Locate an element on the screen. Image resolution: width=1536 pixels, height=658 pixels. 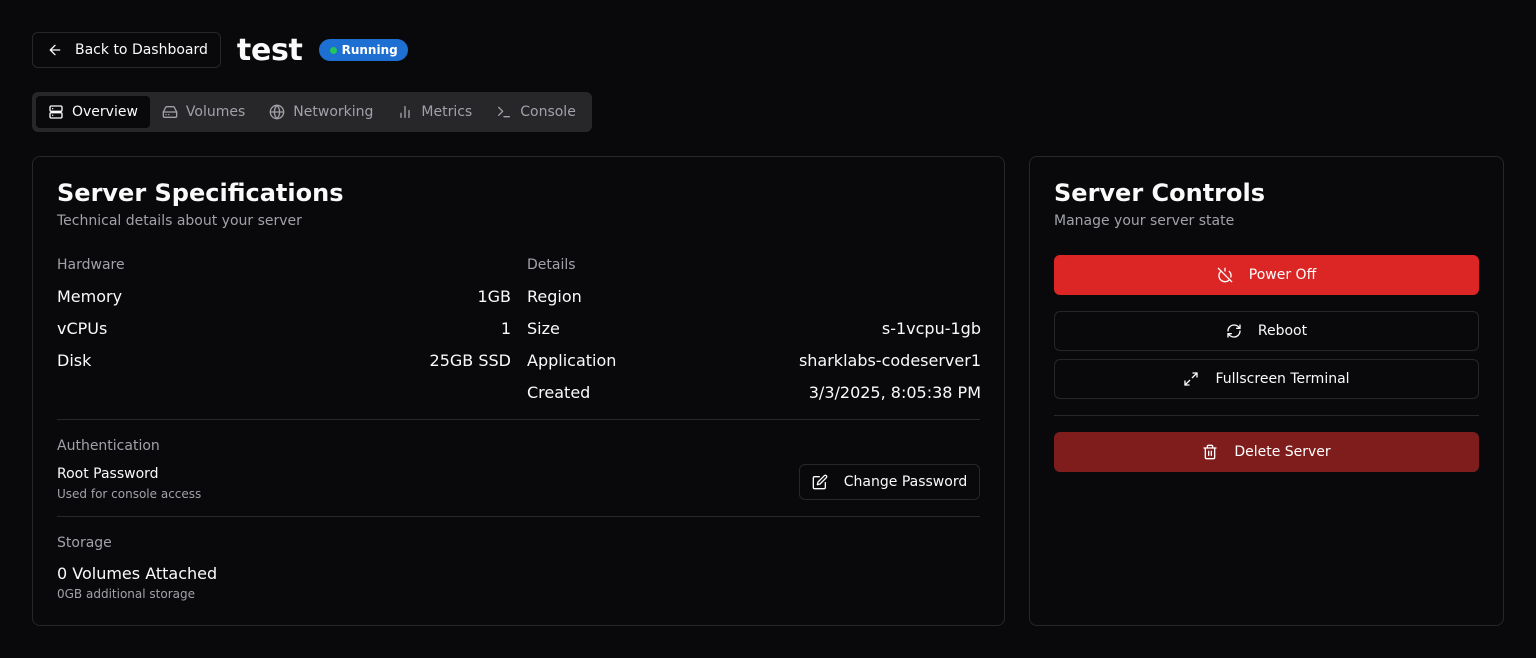
server-icon is located at coordinates (56, 112).